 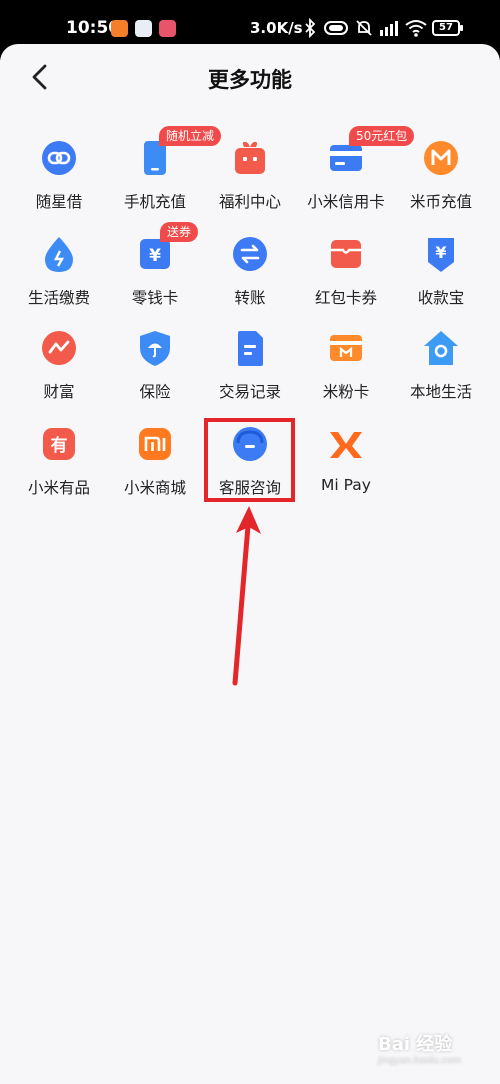 I want to click on promo-badge-change-card: 送券, so click(x=179, y=232).